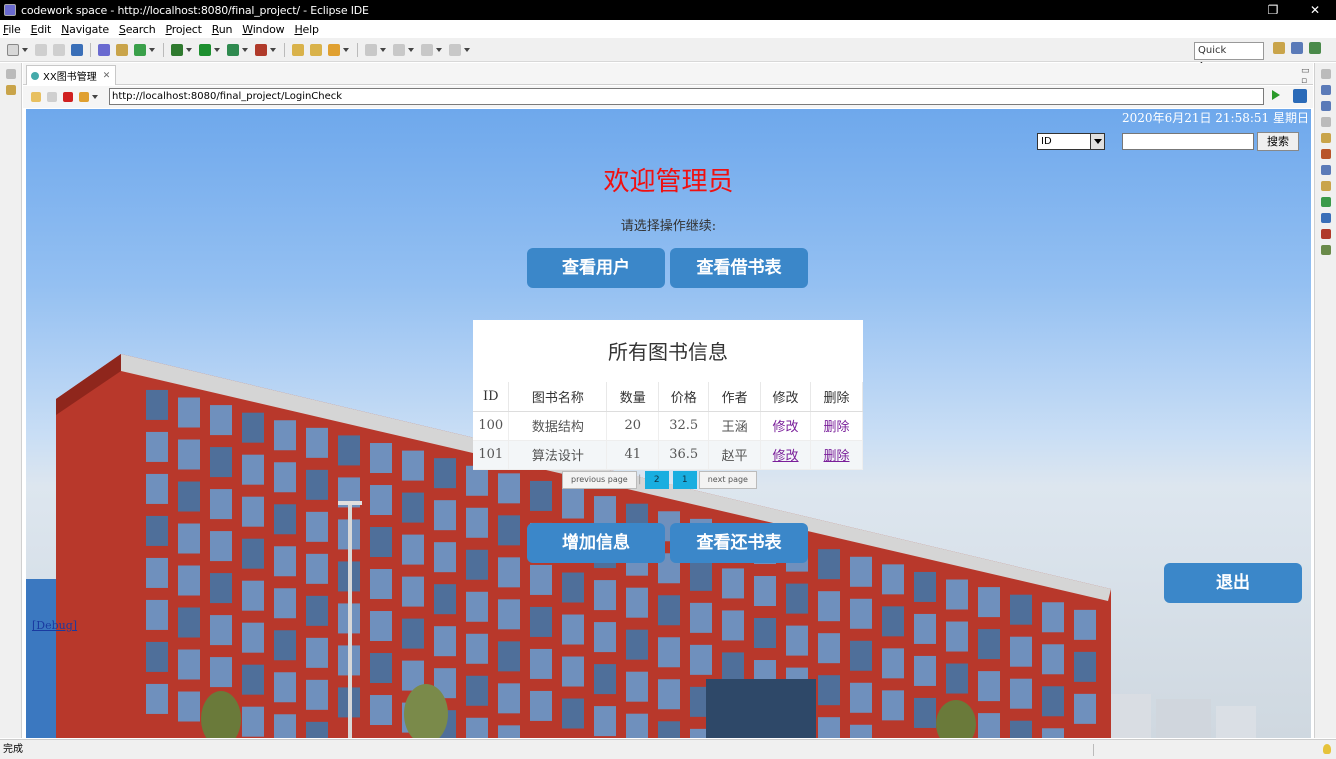  Describe the element at coordinates (1325, 234) in the screenshot. I see `junit-icon` at that location.